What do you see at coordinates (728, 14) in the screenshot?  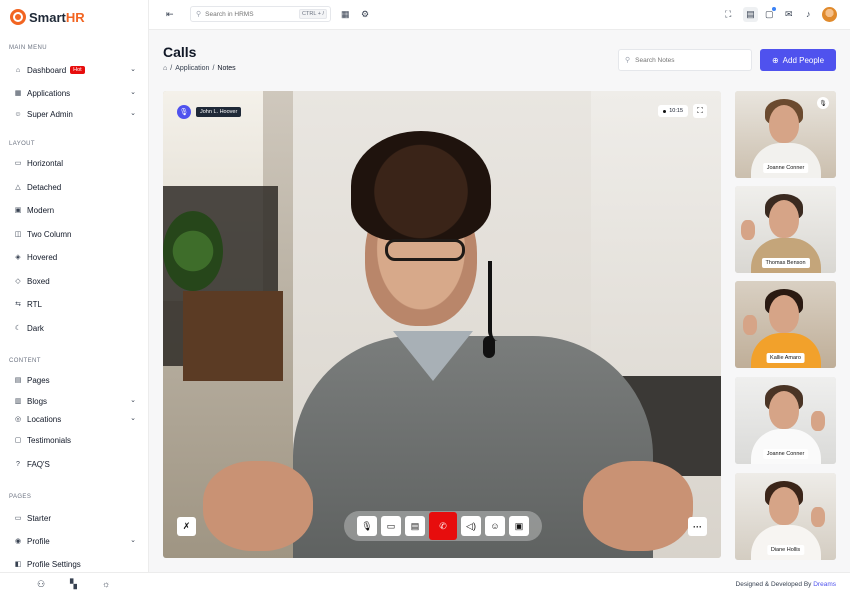 I see `fullscreen-icon: ⛶` at bounding box center [728, 14].